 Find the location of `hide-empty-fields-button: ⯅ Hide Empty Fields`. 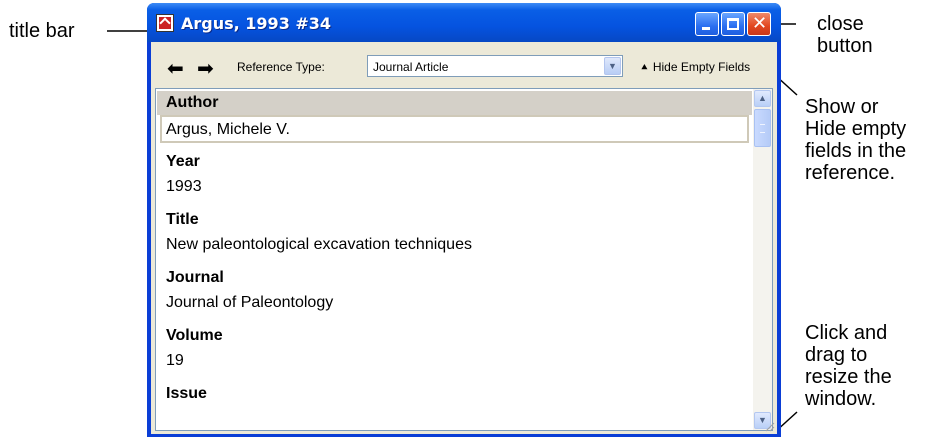

hide-empty-fields-button: ⯅ Hide Empty Fields is located at coordinates (695, 67).